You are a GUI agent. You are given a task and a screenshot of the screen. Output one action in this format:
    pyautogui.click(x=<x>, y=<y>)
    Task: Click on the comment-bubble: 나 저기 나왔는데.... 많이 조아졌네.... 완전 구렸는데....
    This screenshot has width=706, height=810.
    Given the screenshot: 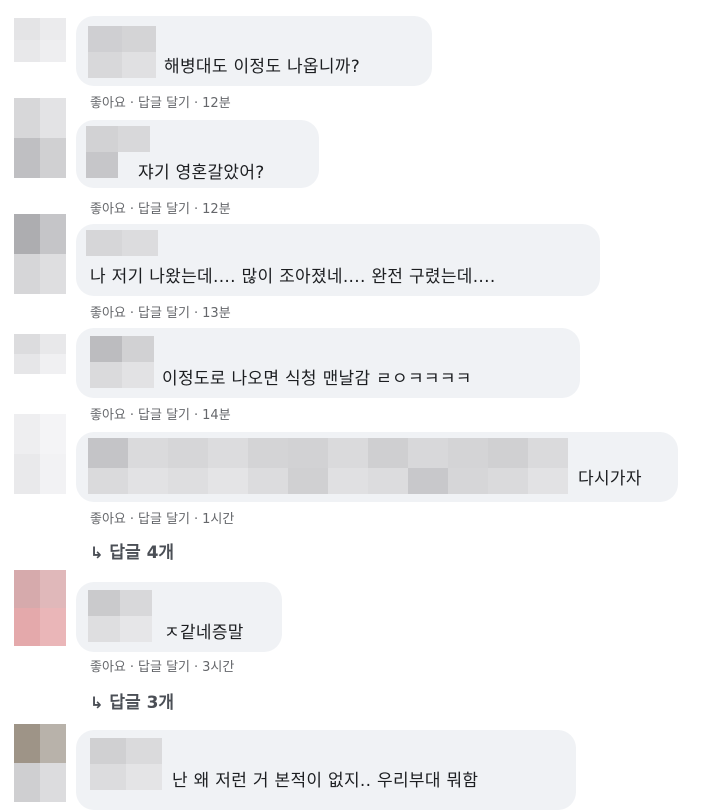 What is the action you would take?
    pyautogui.click(x=338, y=260)
    